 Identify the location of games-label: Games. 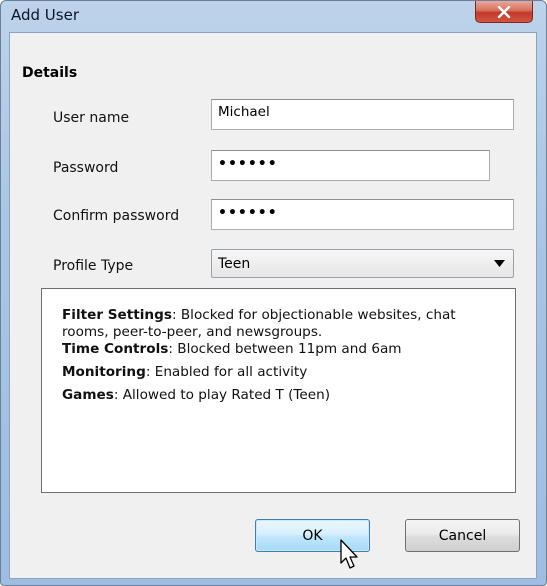
(88, 395).